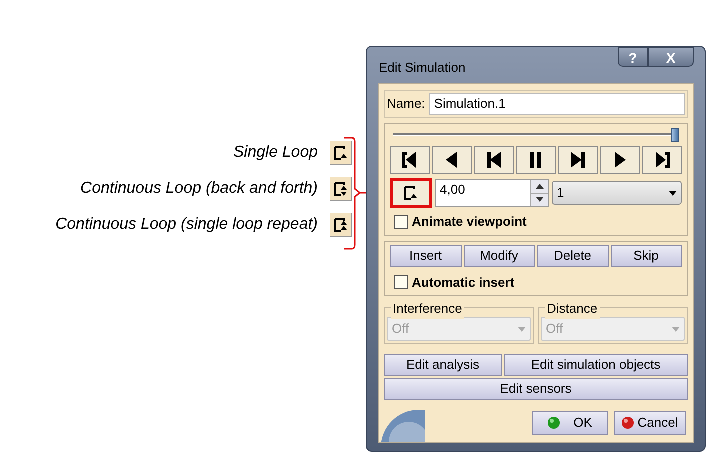 This screenshot has height=460, width=714. I want to click on automatic-insert-checkbox, so click(401, 282).